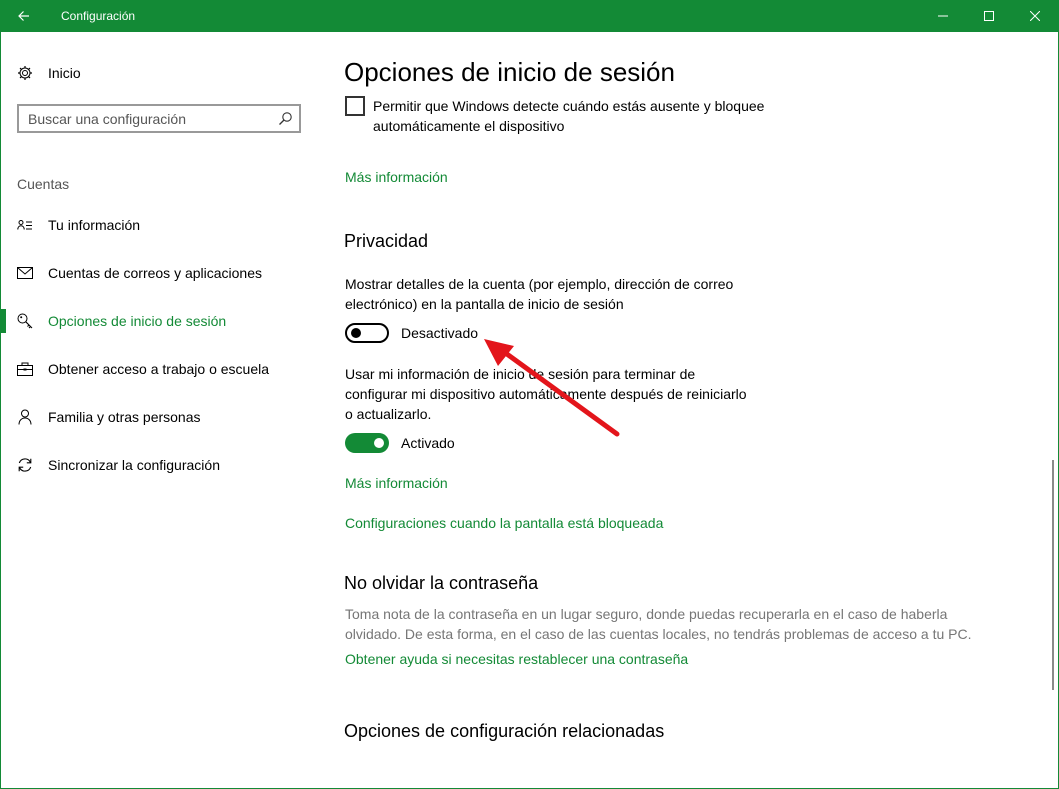 This screenshot has height=789, width=1059. What do you see at coordinates (285, 118) in the screenshot?
I see `search-icon` at bounding box center [285, 118].